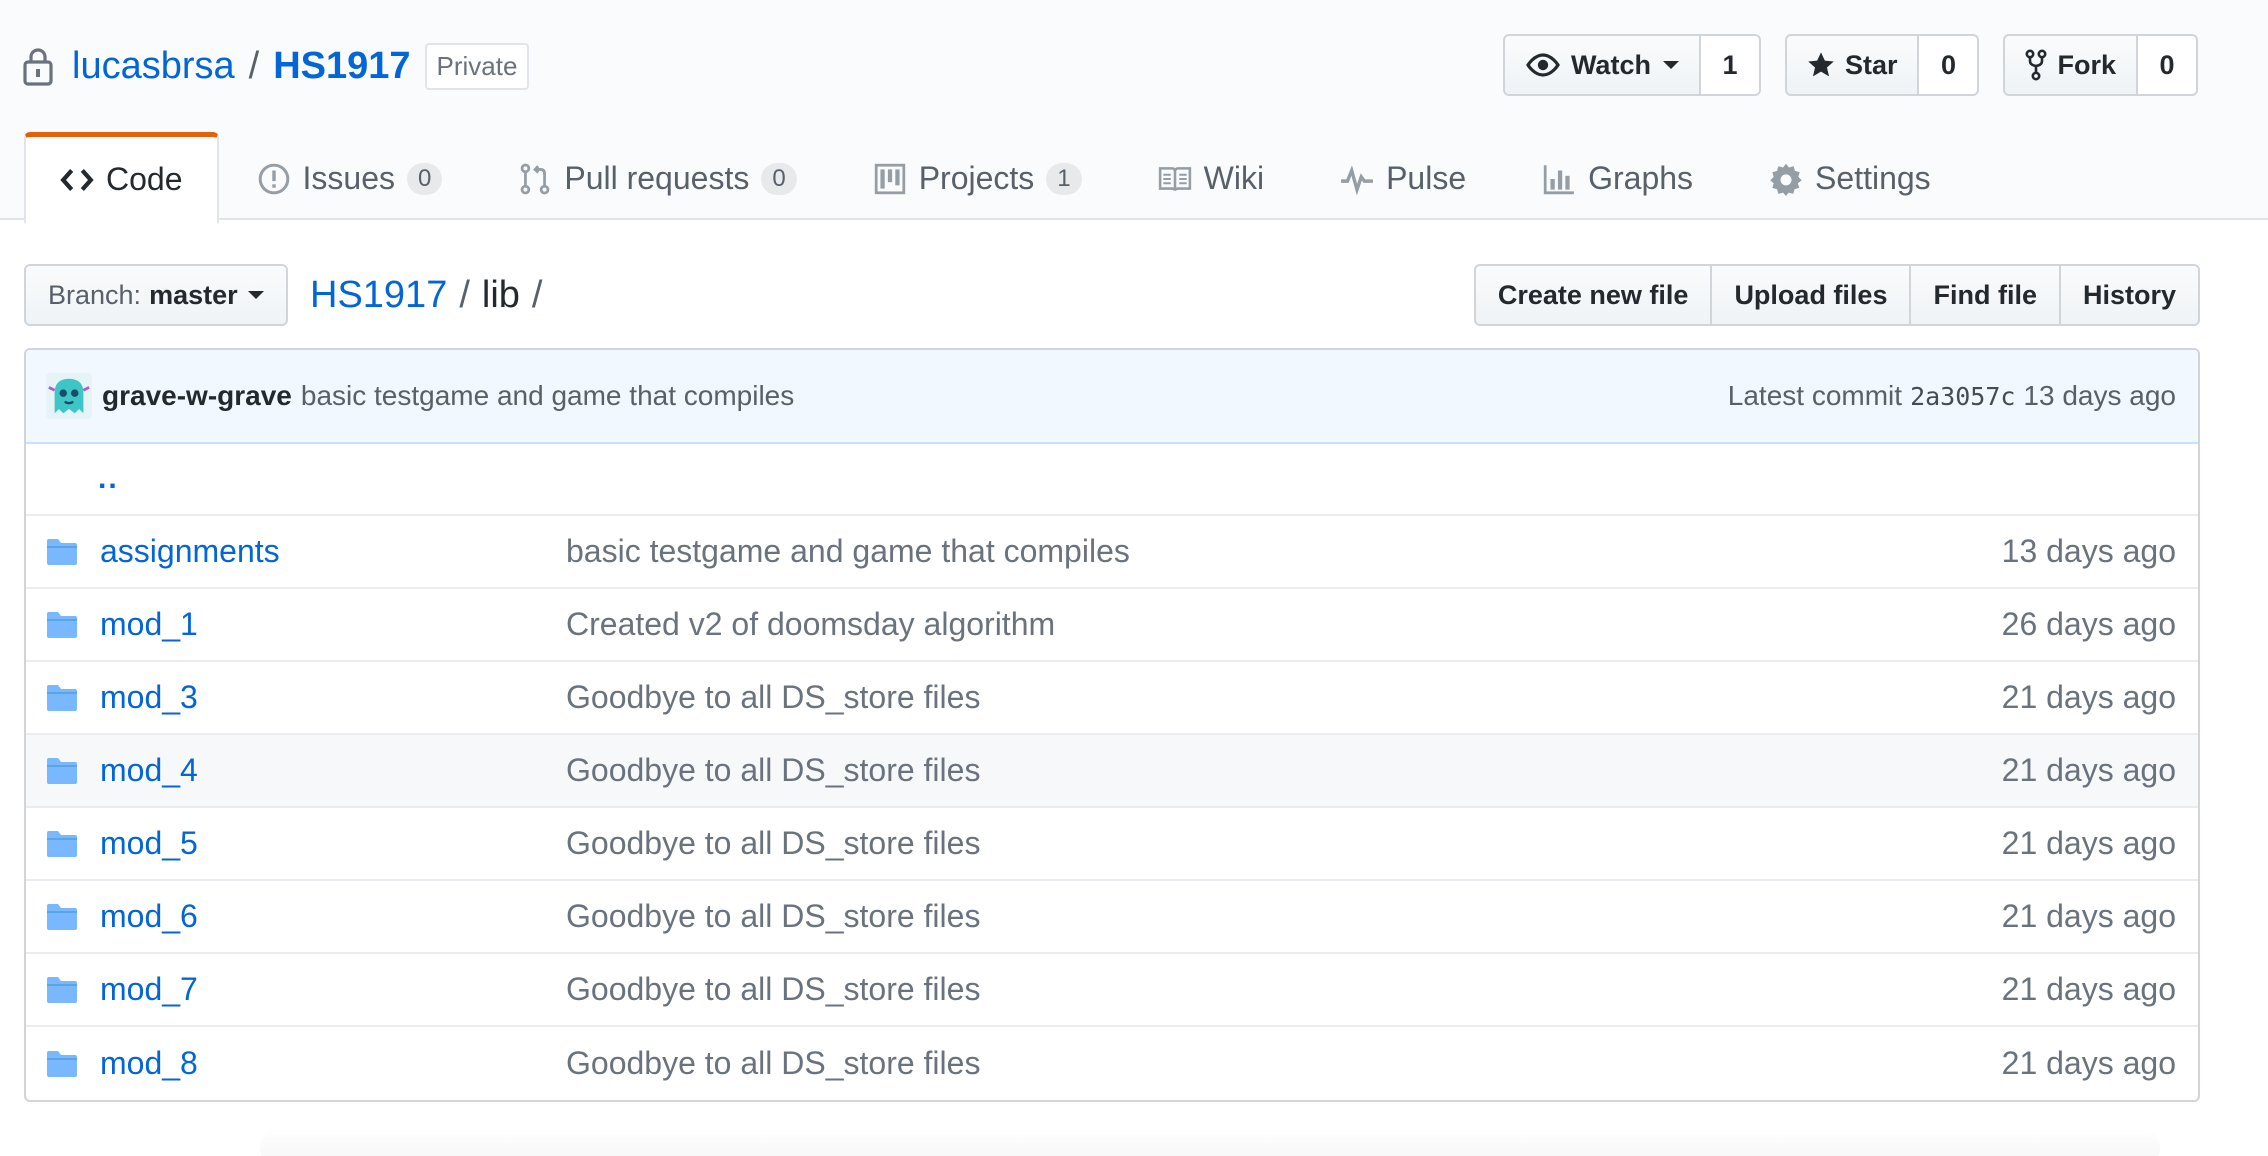 This screenshot has height=1156, width=2268. I want to click on star-count: 0, so click(1949, 65).